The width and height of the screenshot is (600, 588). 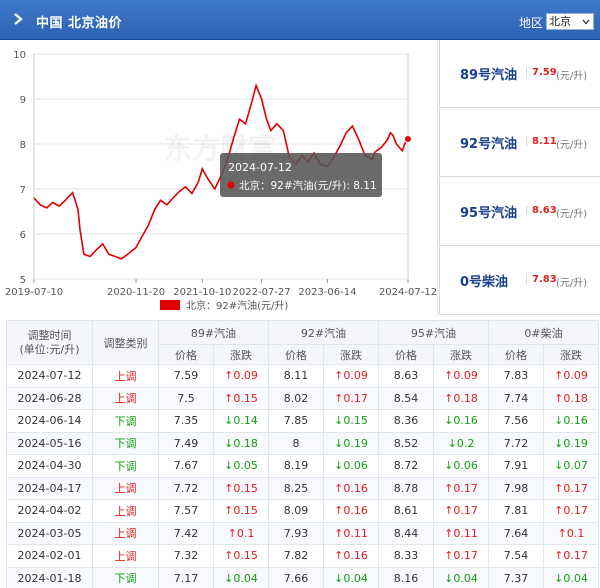 I want to click on cell-price: 7.85, so click(x=296, y=421).